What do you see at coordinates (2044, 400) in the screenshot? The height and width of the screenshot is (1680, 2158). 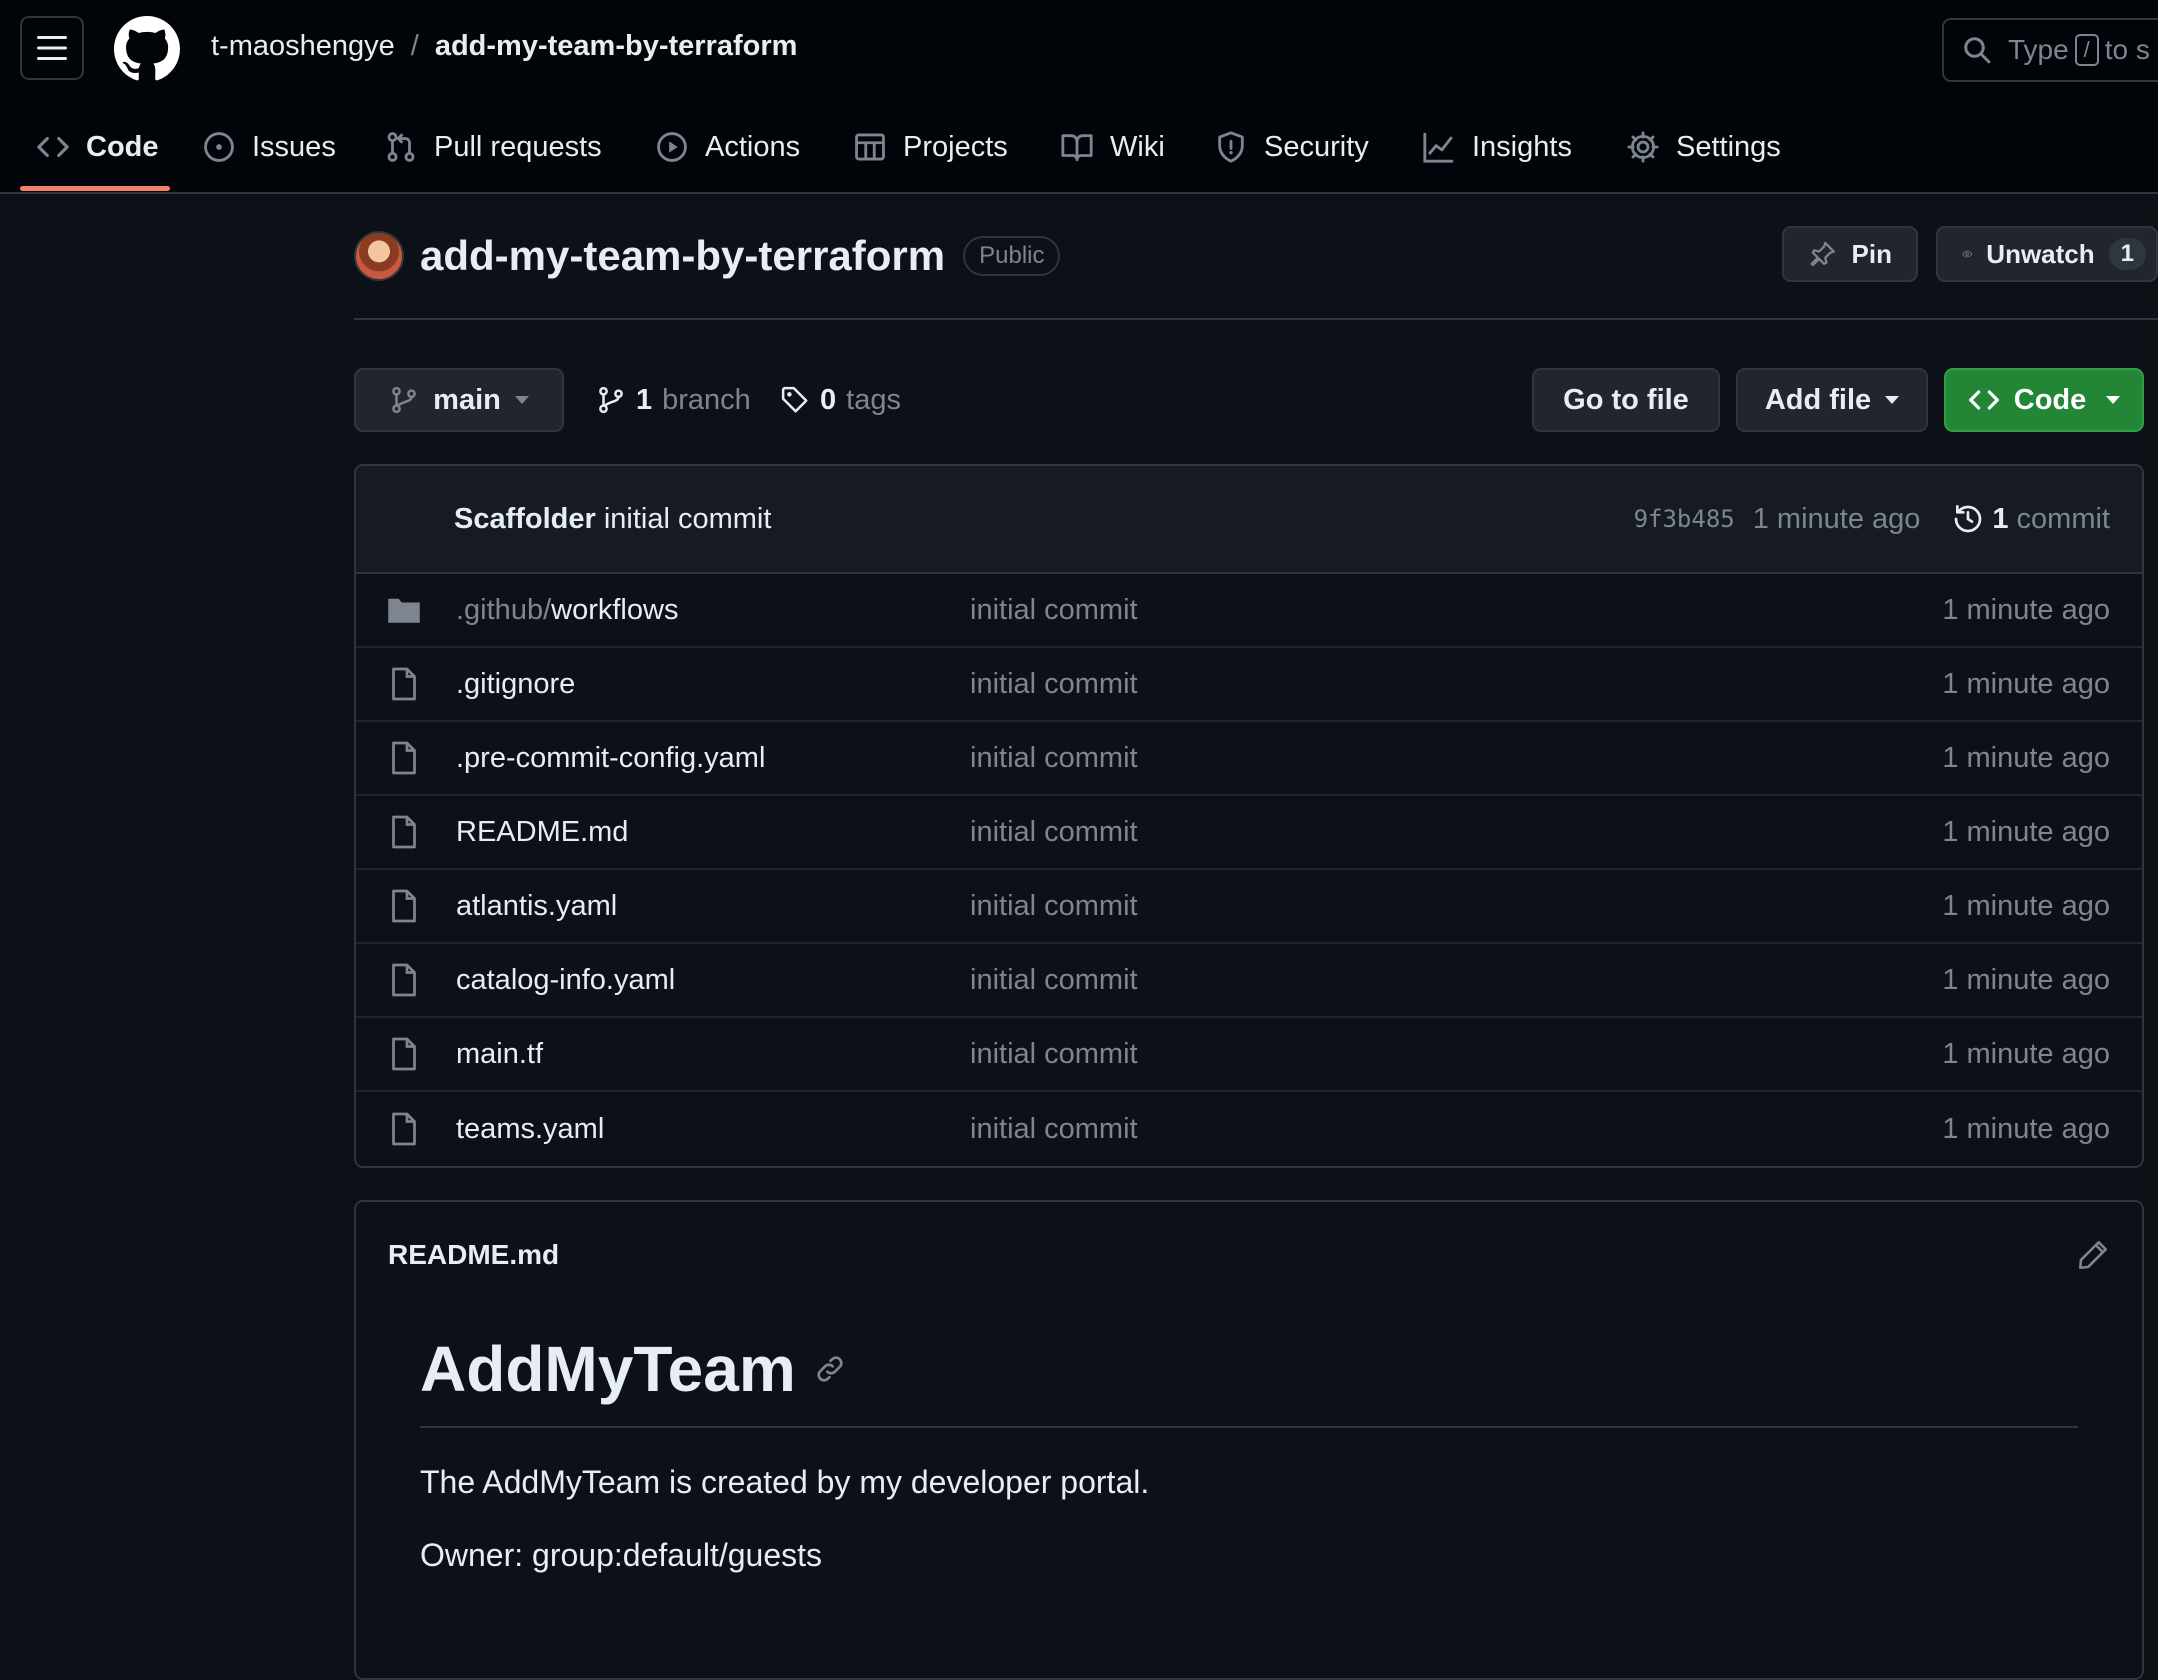 I see `code-button: Code` at bounding box center [2044, 400].